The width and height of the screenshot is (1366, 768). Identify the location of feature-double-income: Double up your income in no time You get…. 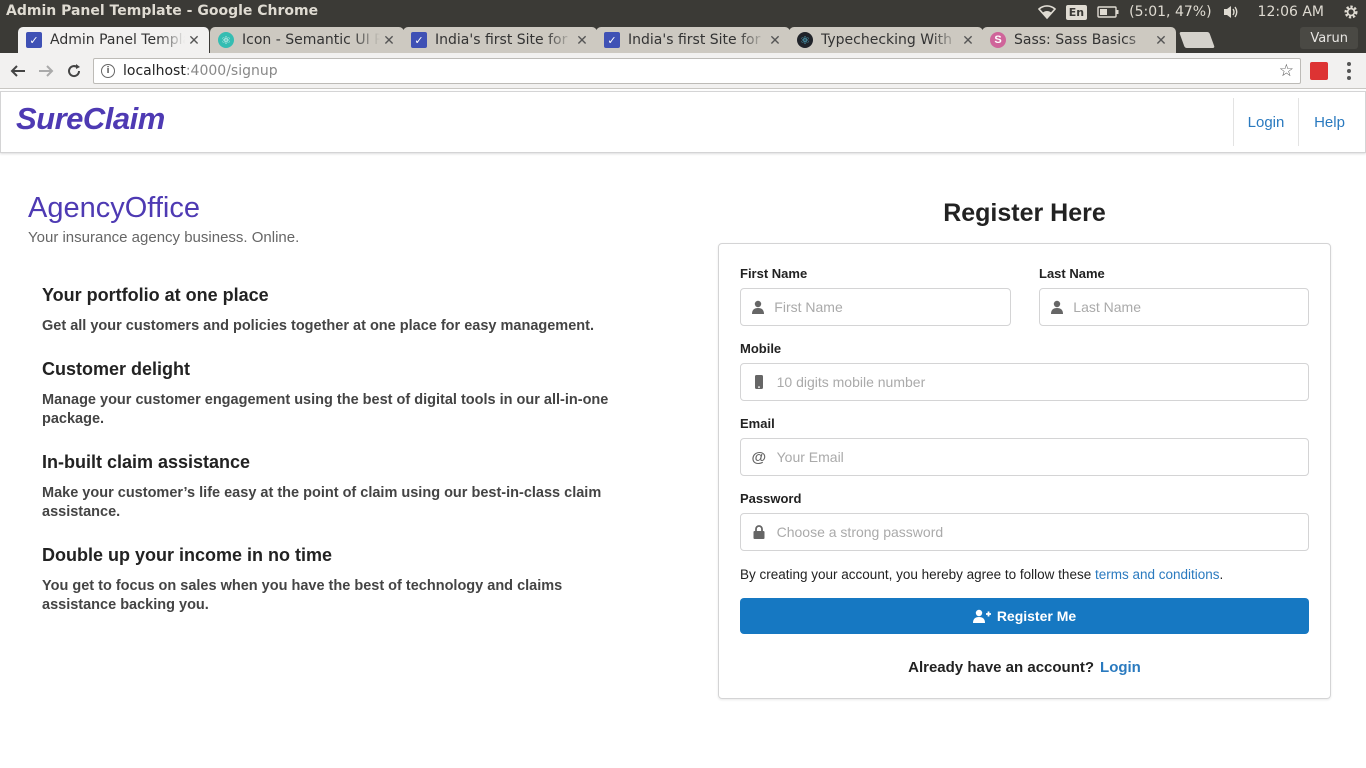
(332, 580).